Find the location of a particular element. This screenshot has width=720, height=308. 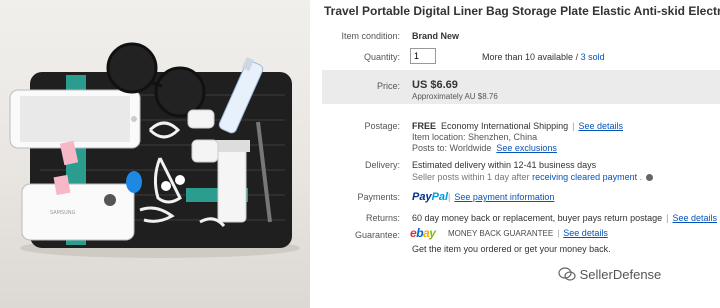

returns-details-link: See details is located at coordinates (695, 218).